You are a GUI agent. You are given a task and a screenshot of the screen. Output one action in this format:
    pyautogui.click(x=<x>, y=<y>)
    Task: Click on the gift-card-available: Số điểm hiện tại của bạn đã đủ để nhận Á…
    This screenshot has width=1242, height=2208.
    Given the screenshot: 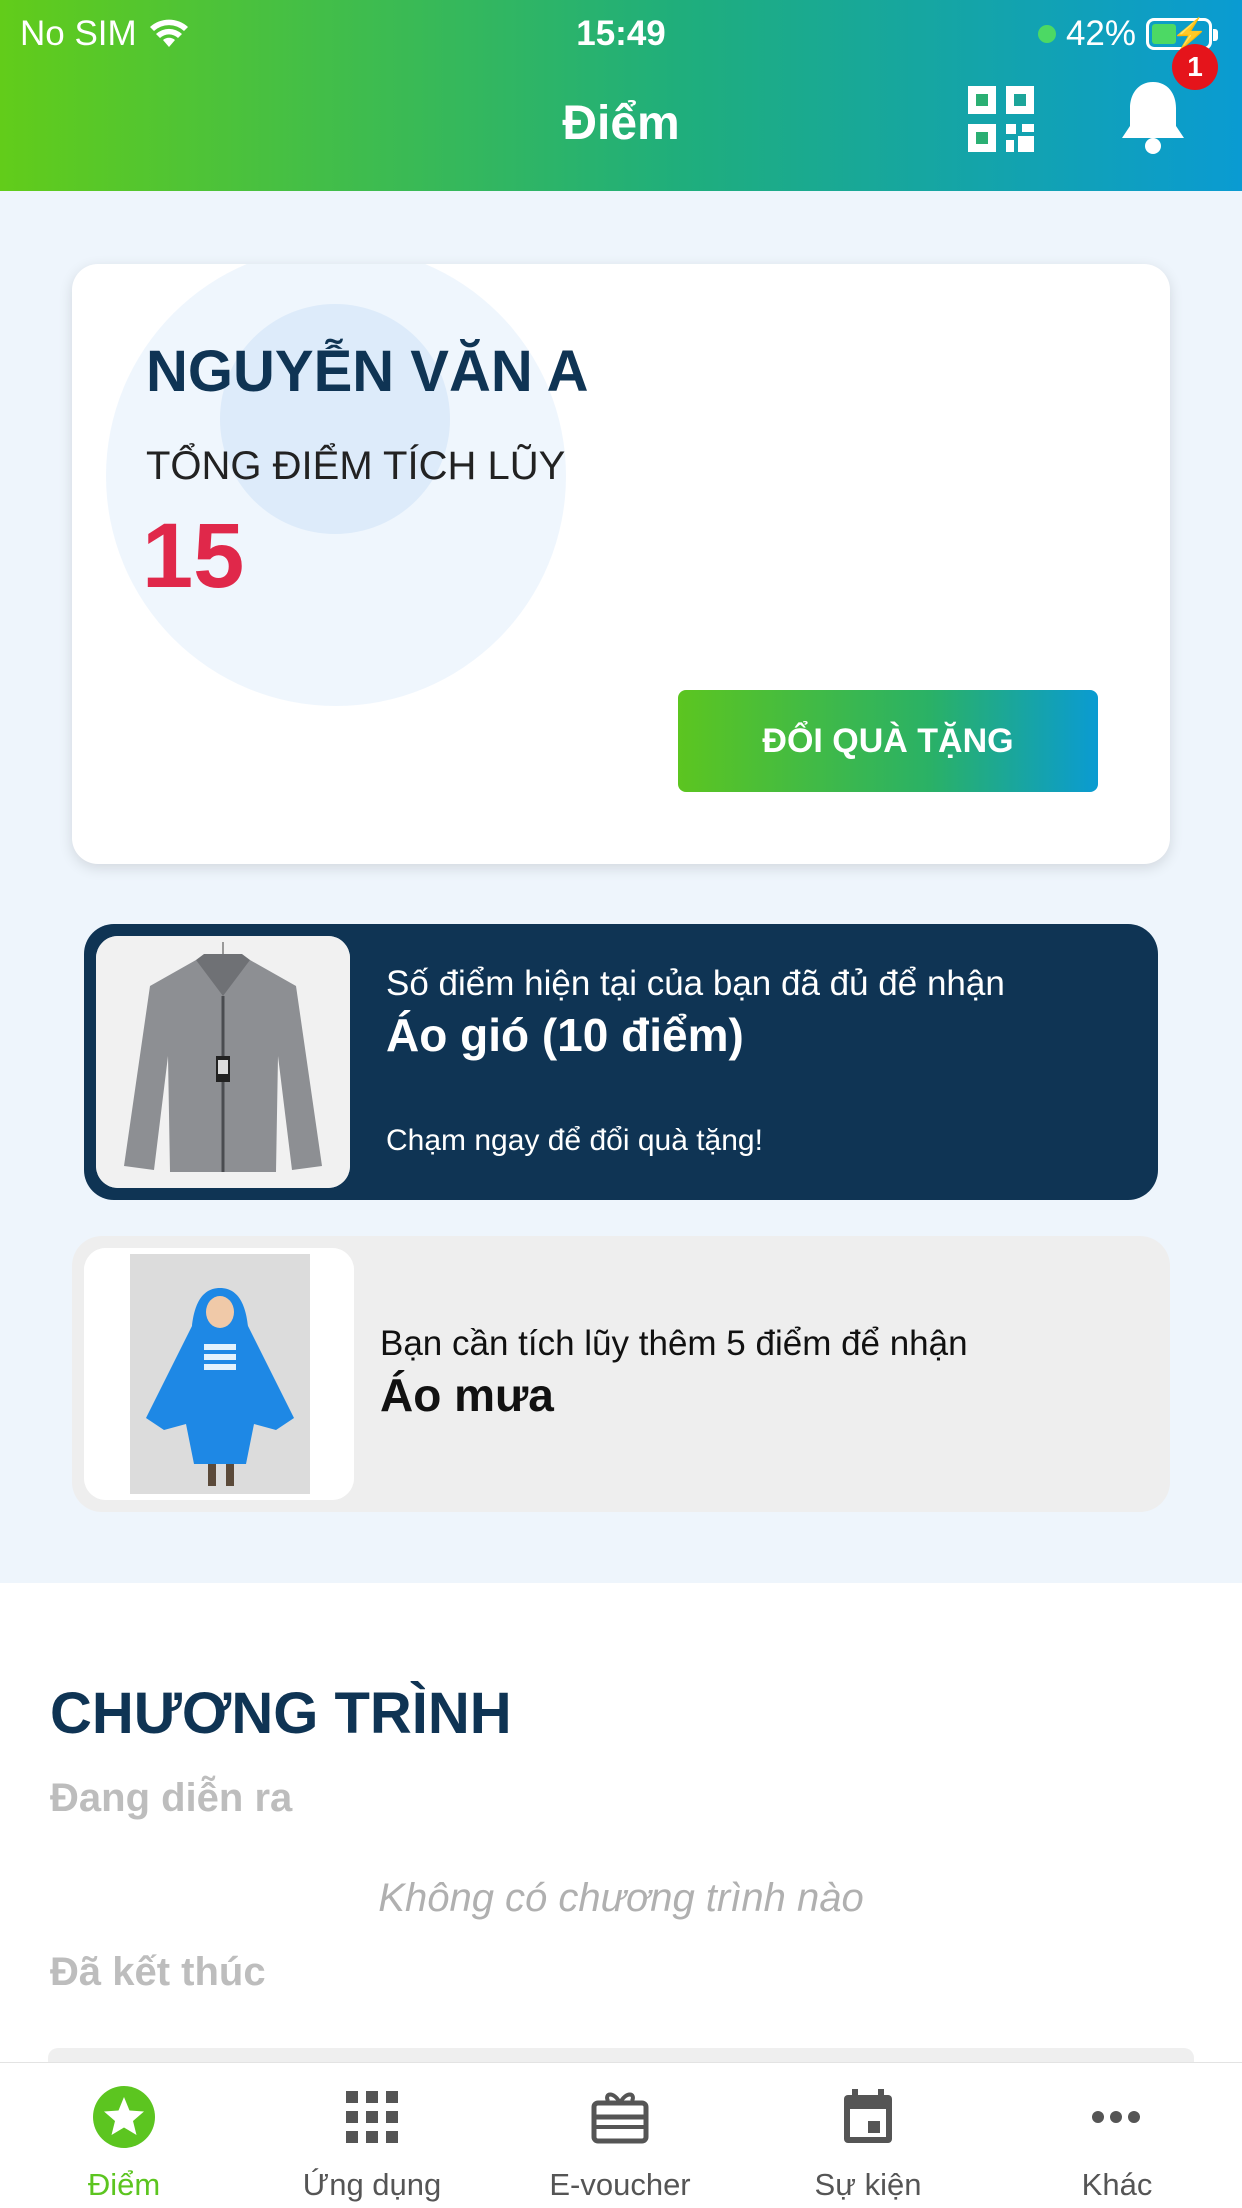 What is the action you would take?
    pyautogui.click(x=621, y=1062)
    